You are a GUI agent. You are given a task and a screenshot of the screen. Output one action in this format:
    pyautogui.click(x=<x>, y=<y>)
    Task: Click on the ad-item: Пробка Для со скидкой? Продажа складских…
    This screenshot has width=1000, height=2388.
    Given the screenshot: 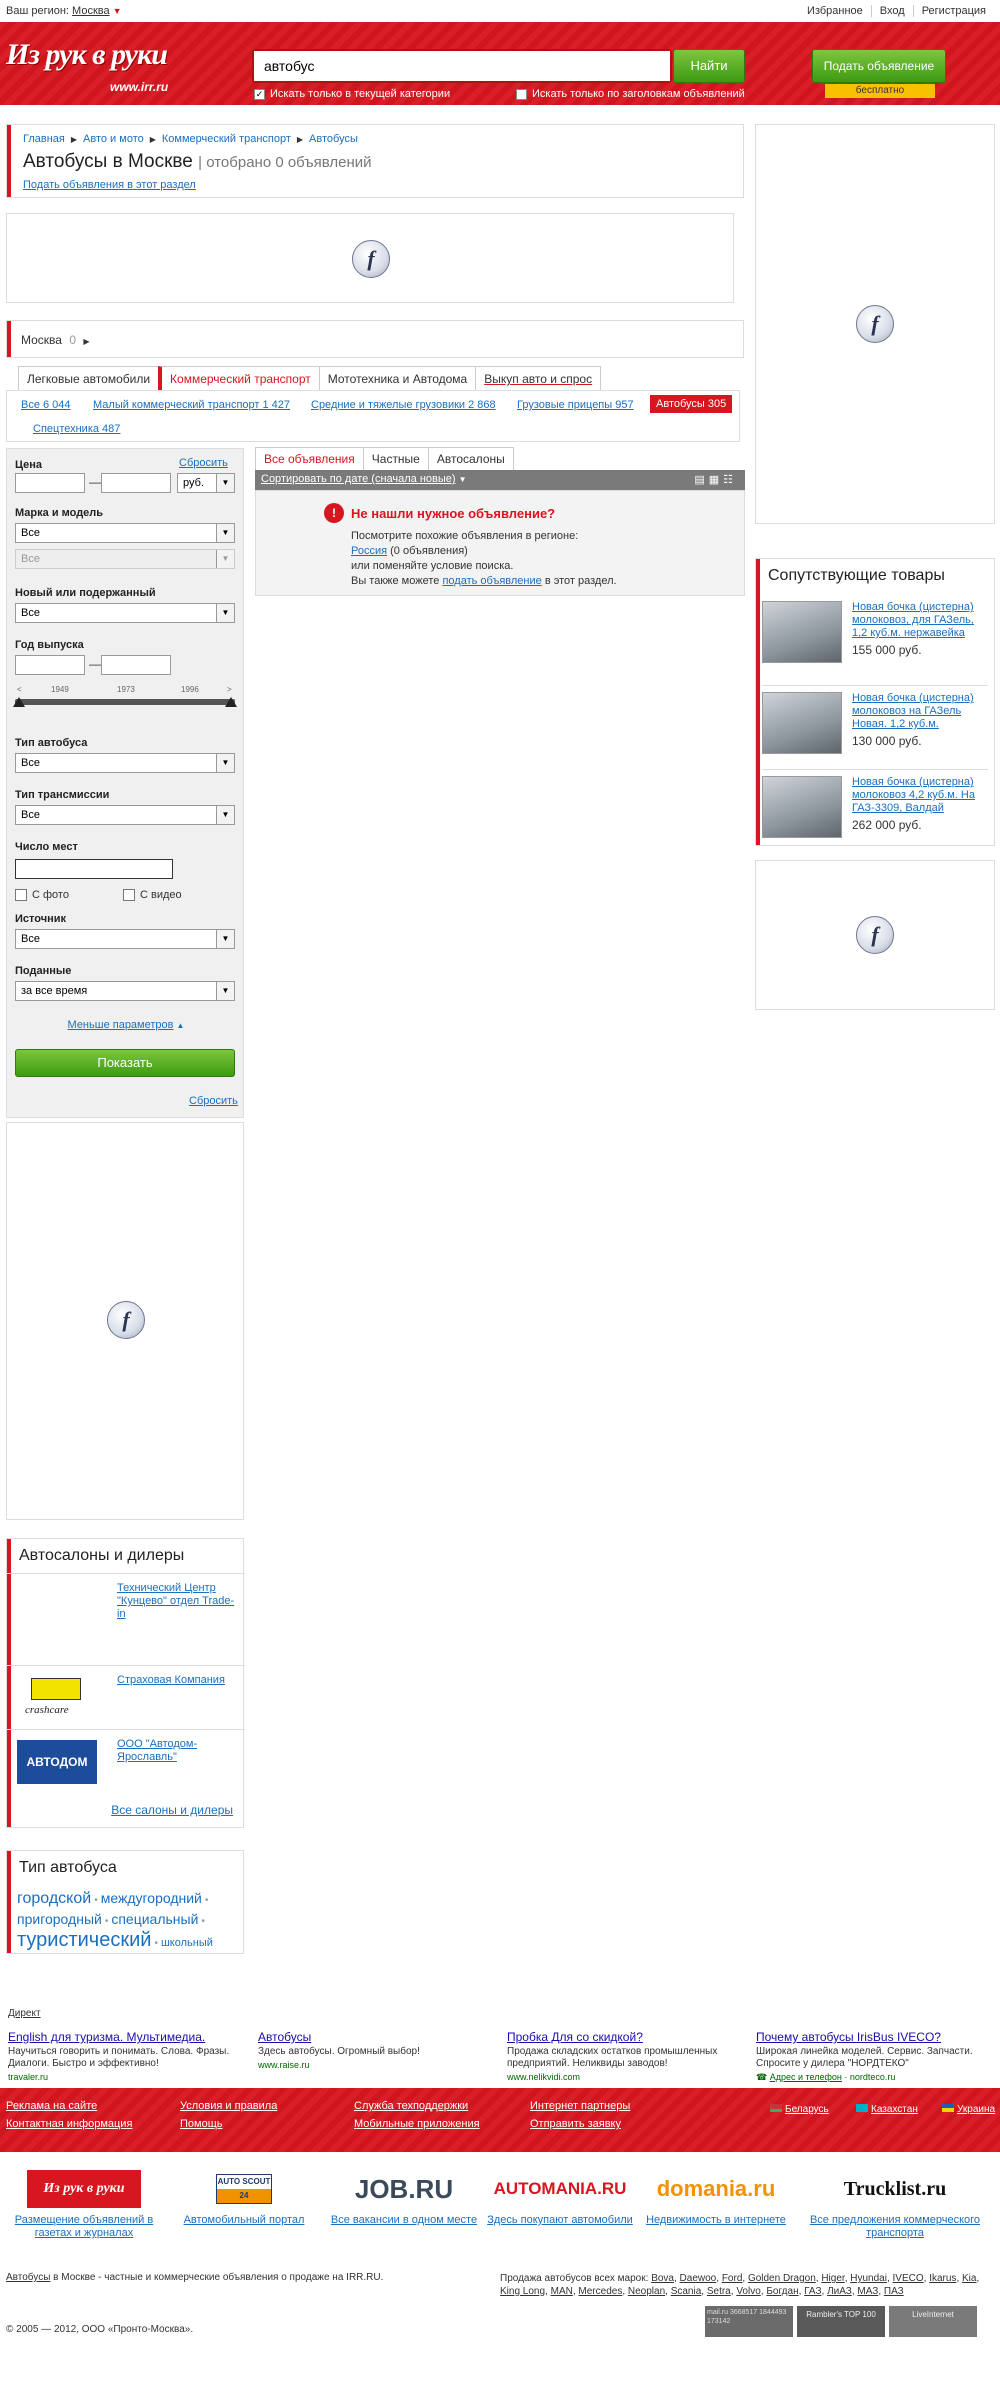 What is the action you would take?
    pyautogui.click(x=622, y=2056)
    